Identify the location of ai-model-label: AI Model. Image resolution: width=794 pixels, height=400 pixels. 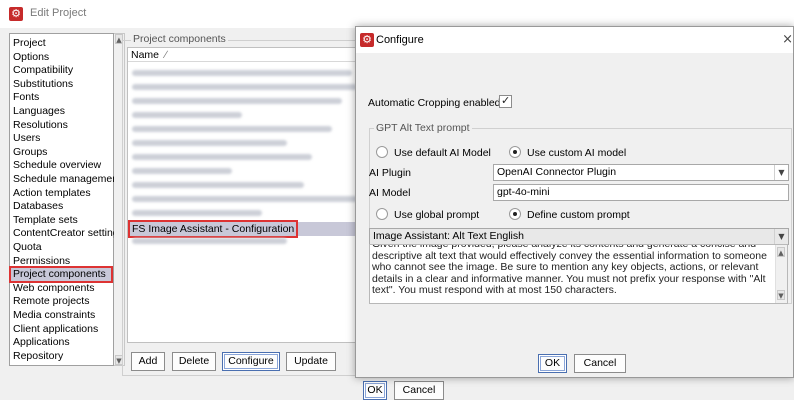
(390, 193).